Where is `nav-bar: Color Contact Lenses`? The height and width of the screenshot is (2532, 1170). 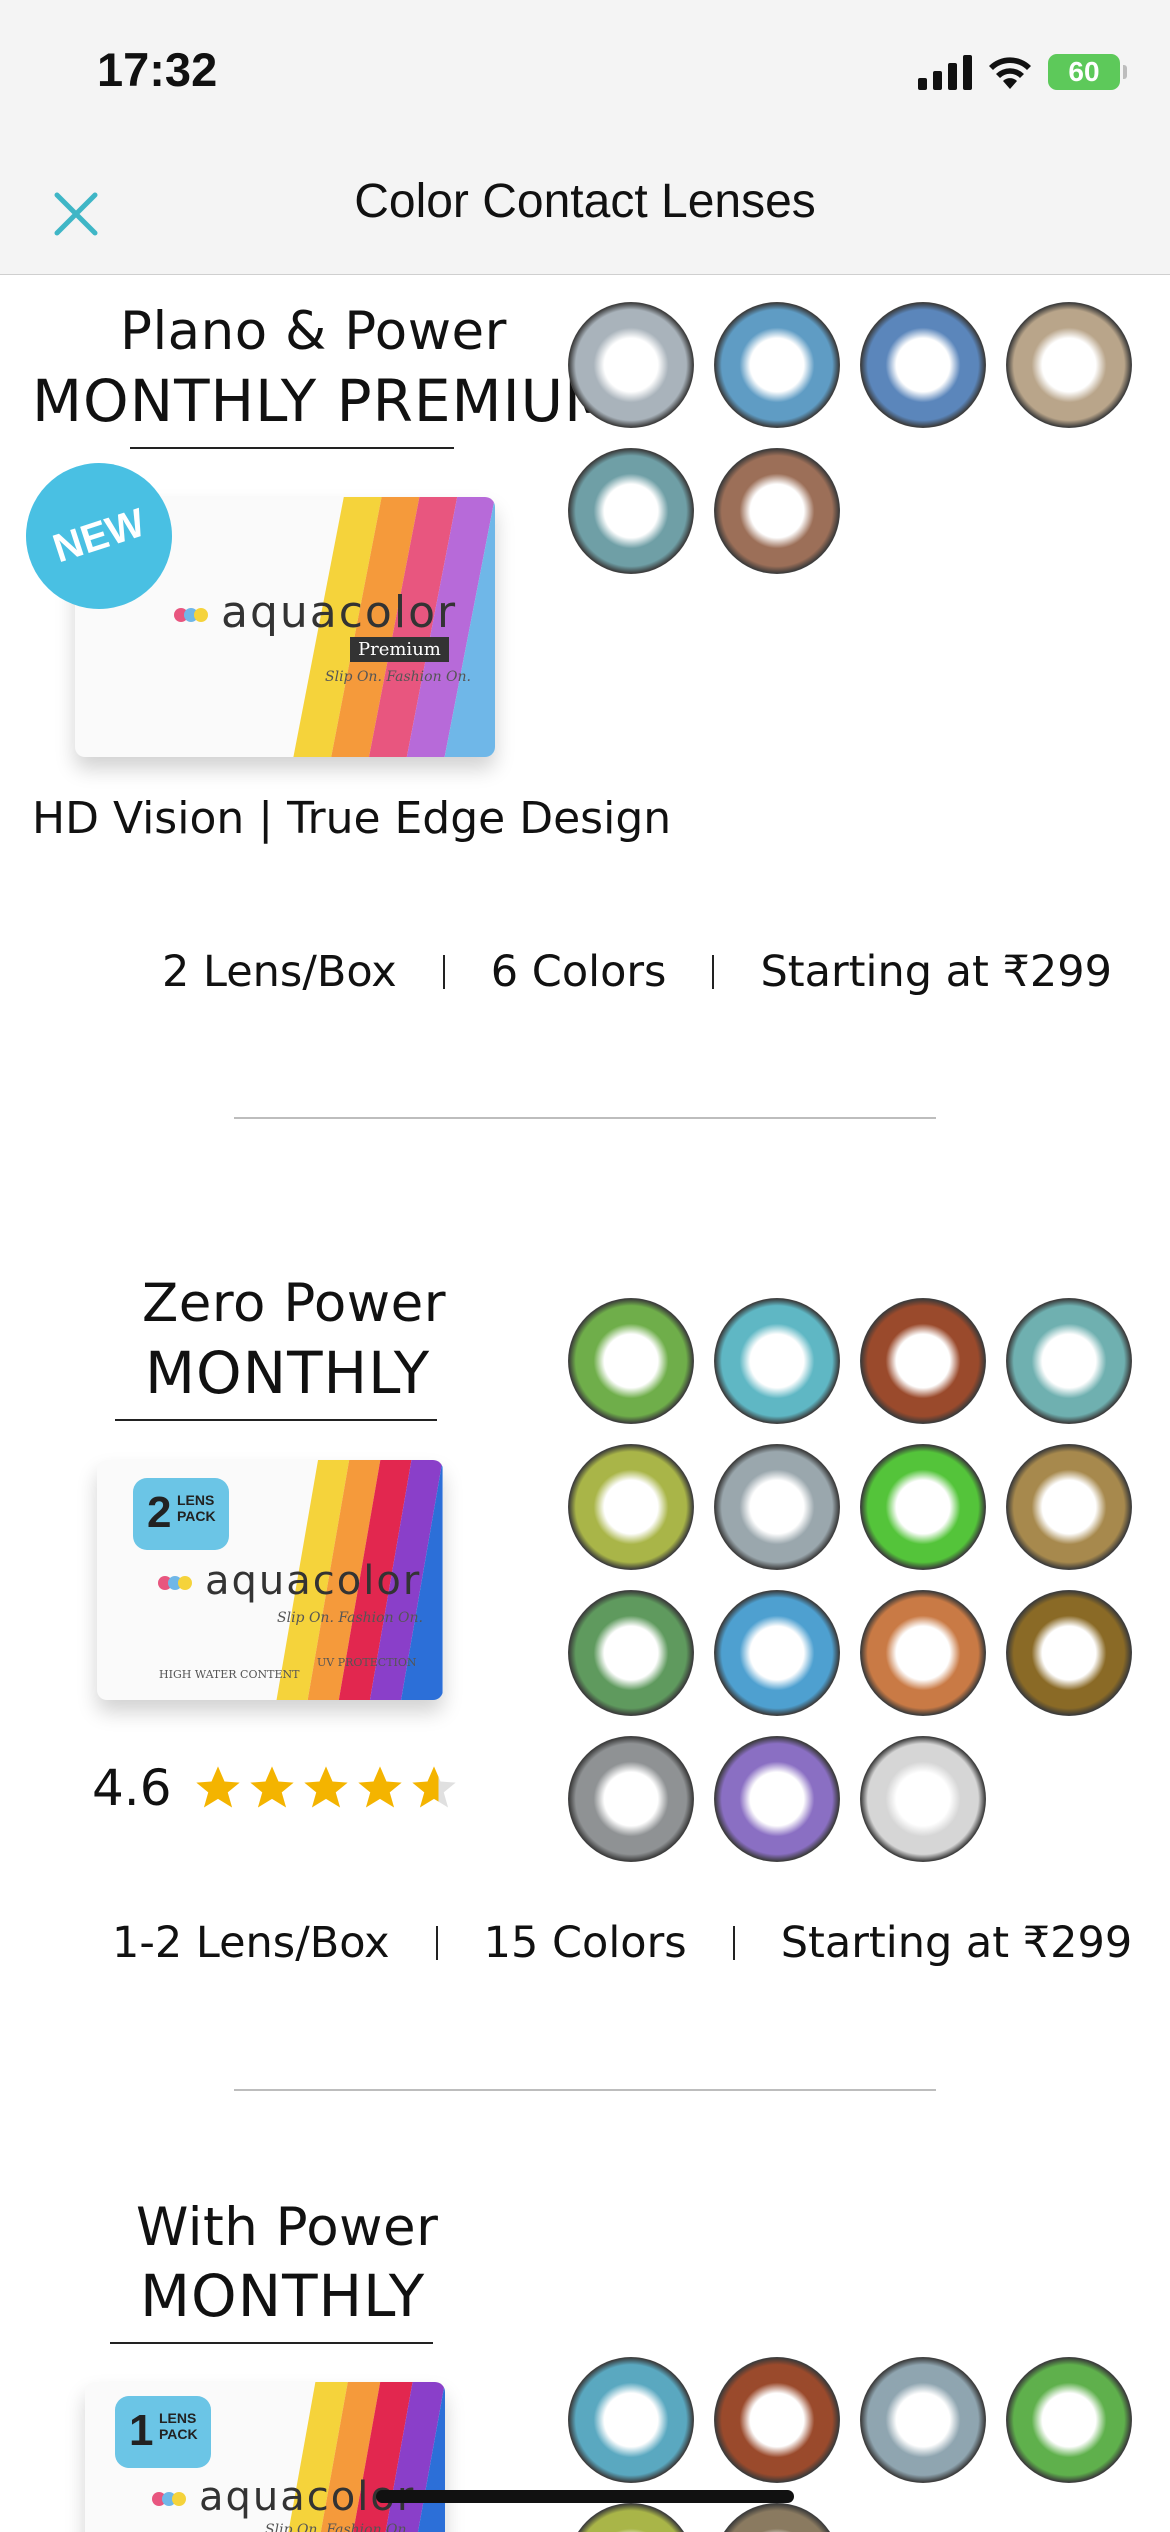 nav-bar: Color Contact Lenses is located at coordinates (585, 212).